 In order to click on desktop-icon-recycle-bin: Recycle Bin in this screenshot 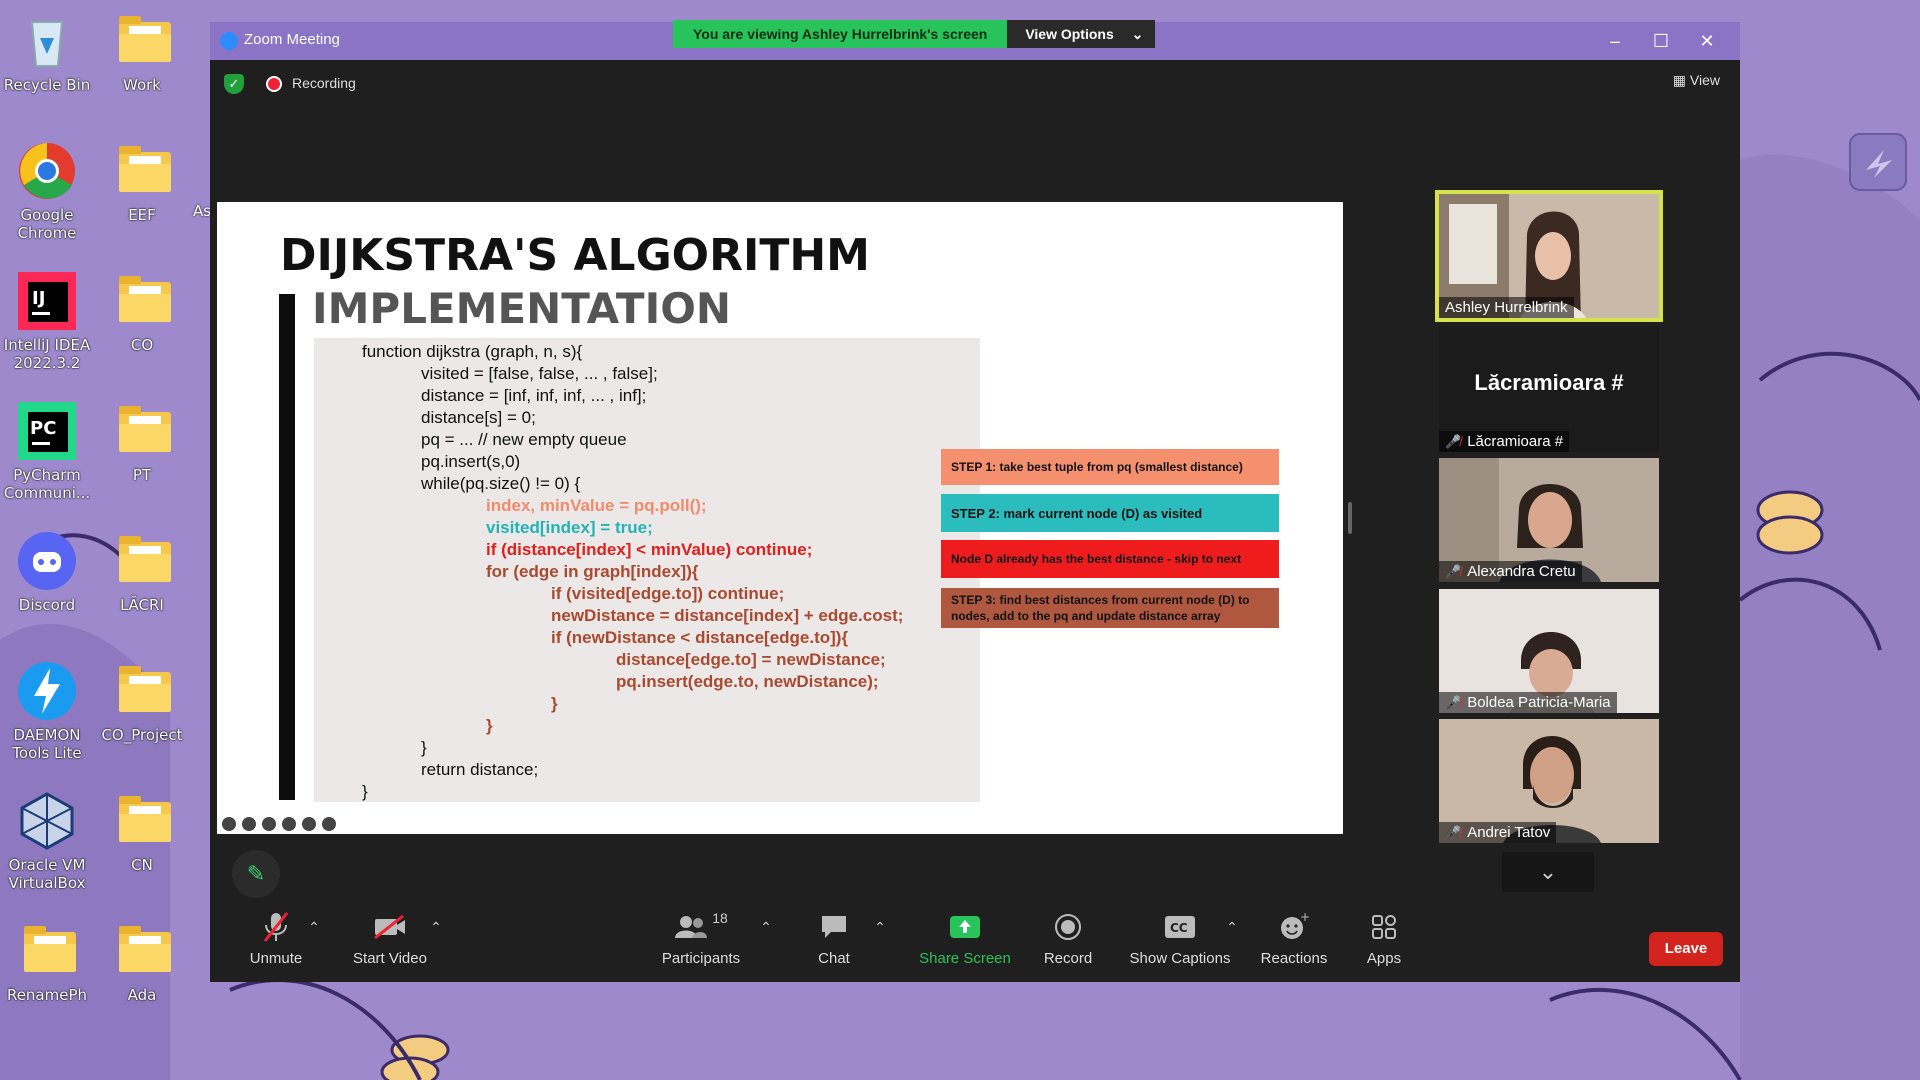, I will do `click(47, 69)`.